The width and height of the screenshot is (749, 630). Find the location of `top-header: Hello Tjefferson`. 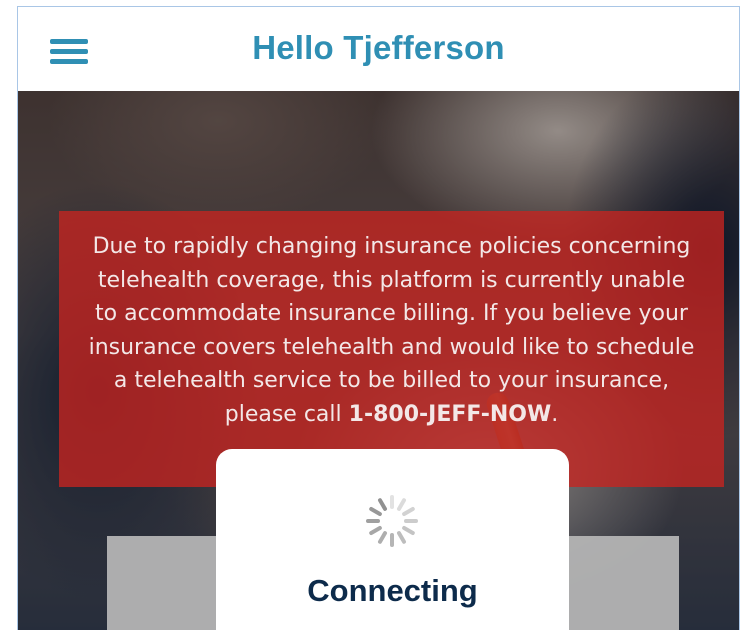

top-header: Hello Tjefferson is located at coordinates (378, 49).